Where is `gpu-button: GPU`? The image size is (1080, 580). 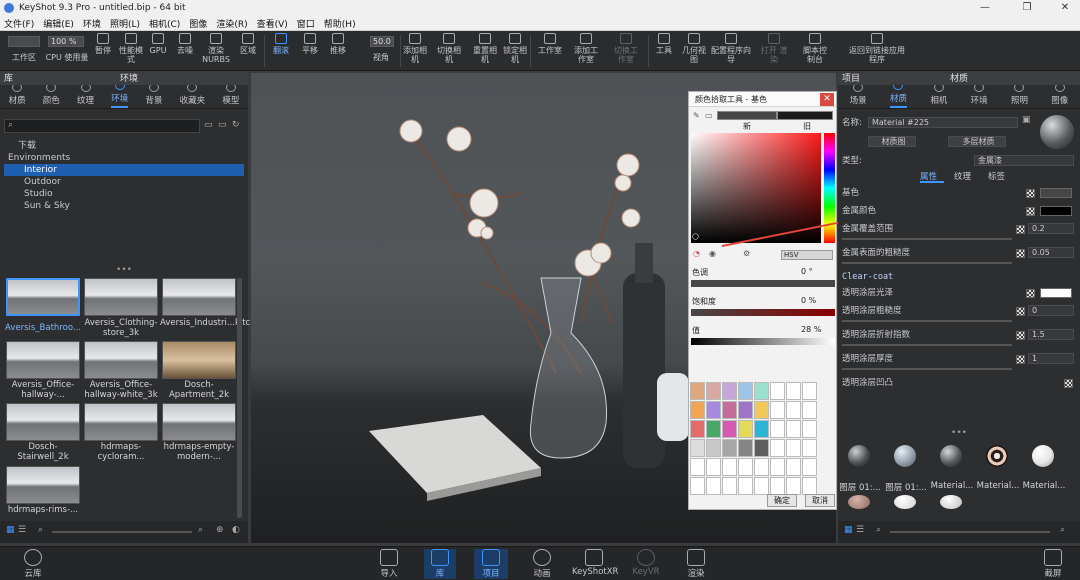 gpu-button: GPU is located at coordinates (158, 44).